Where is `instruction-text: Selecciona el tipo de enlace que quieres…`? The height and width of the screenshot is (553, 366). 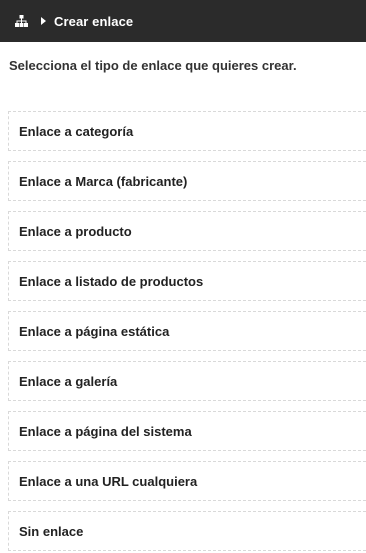 instruction-text: Selecciona el tipo de enlace que quieres… is located at coordinates (153, 65).